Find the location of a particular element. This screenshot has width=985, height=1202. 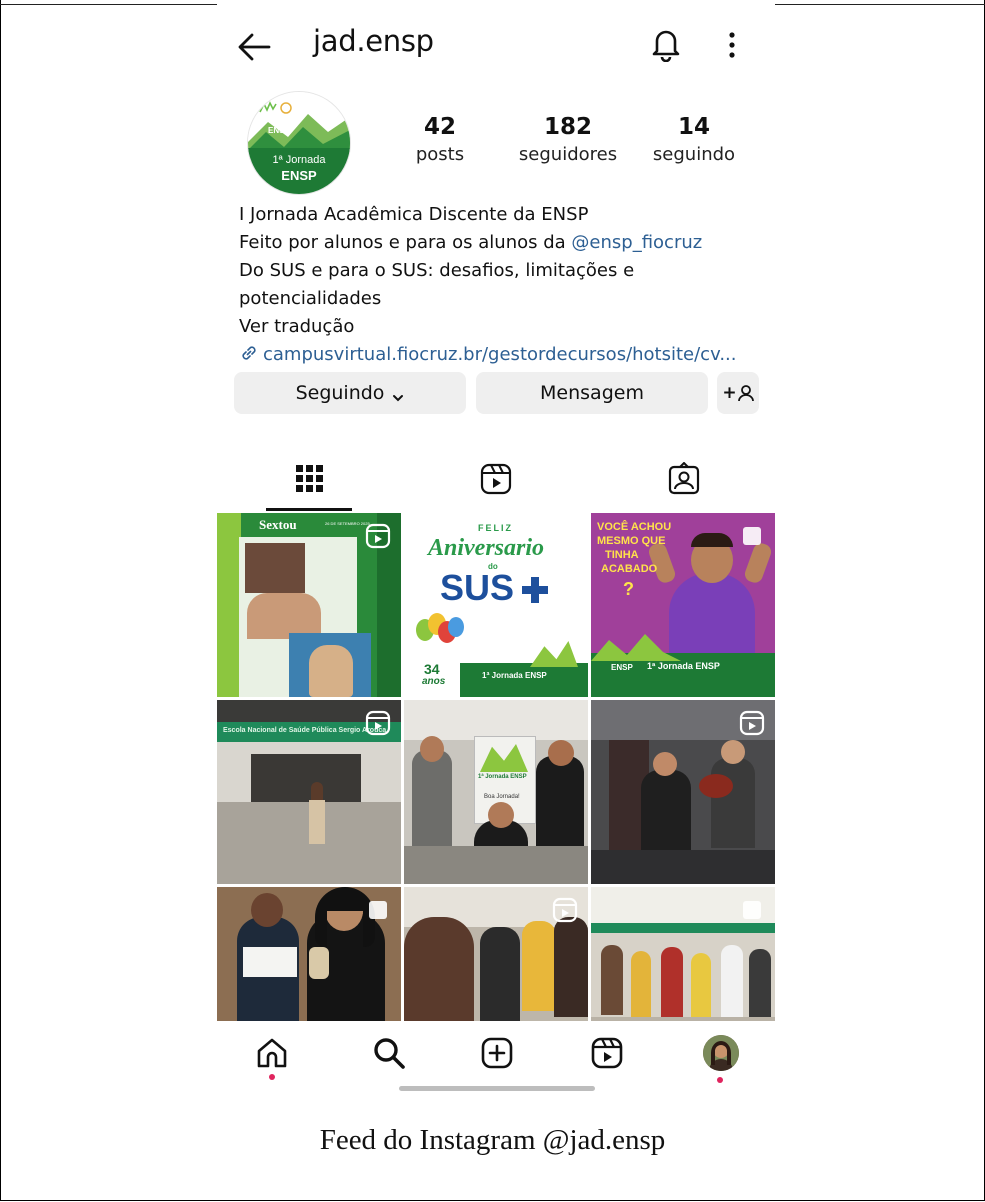

stat-followers-count: 182 is located at coordinates (567, 127).